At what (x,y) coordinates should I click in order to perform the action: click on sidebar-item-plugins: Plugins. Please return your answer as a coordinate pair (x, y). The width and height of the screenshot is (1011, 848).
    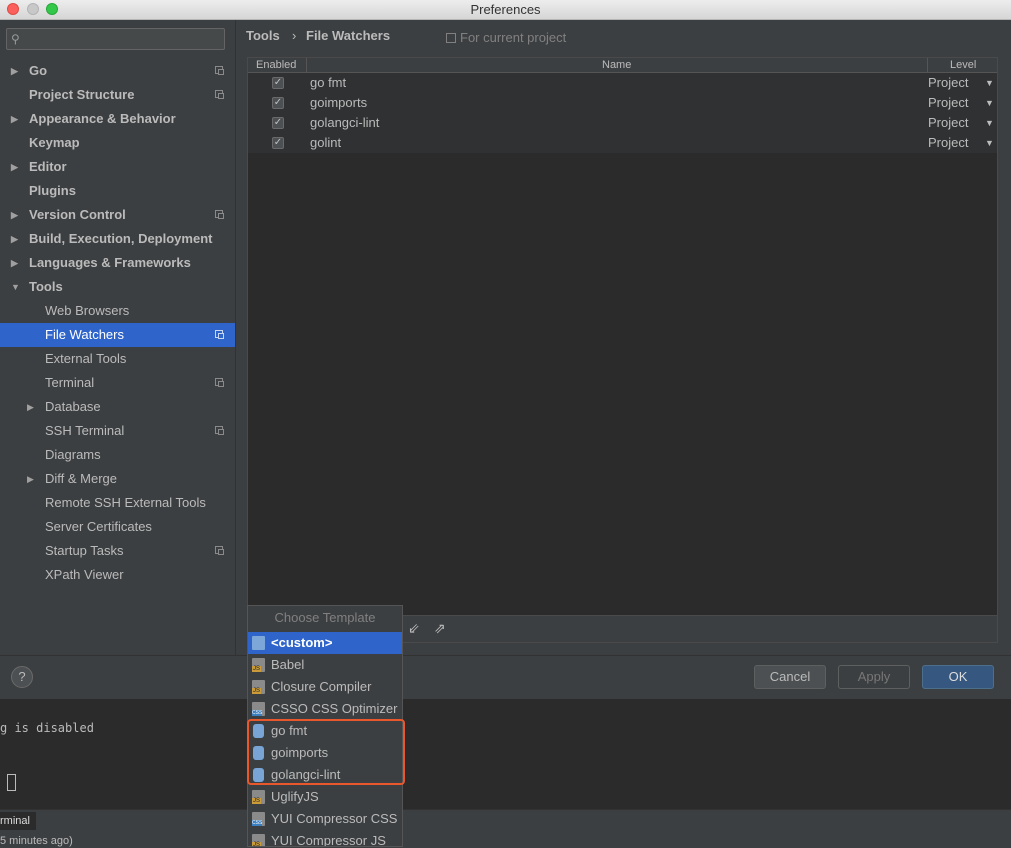
    Looking at the image, I should click on (117, 191).